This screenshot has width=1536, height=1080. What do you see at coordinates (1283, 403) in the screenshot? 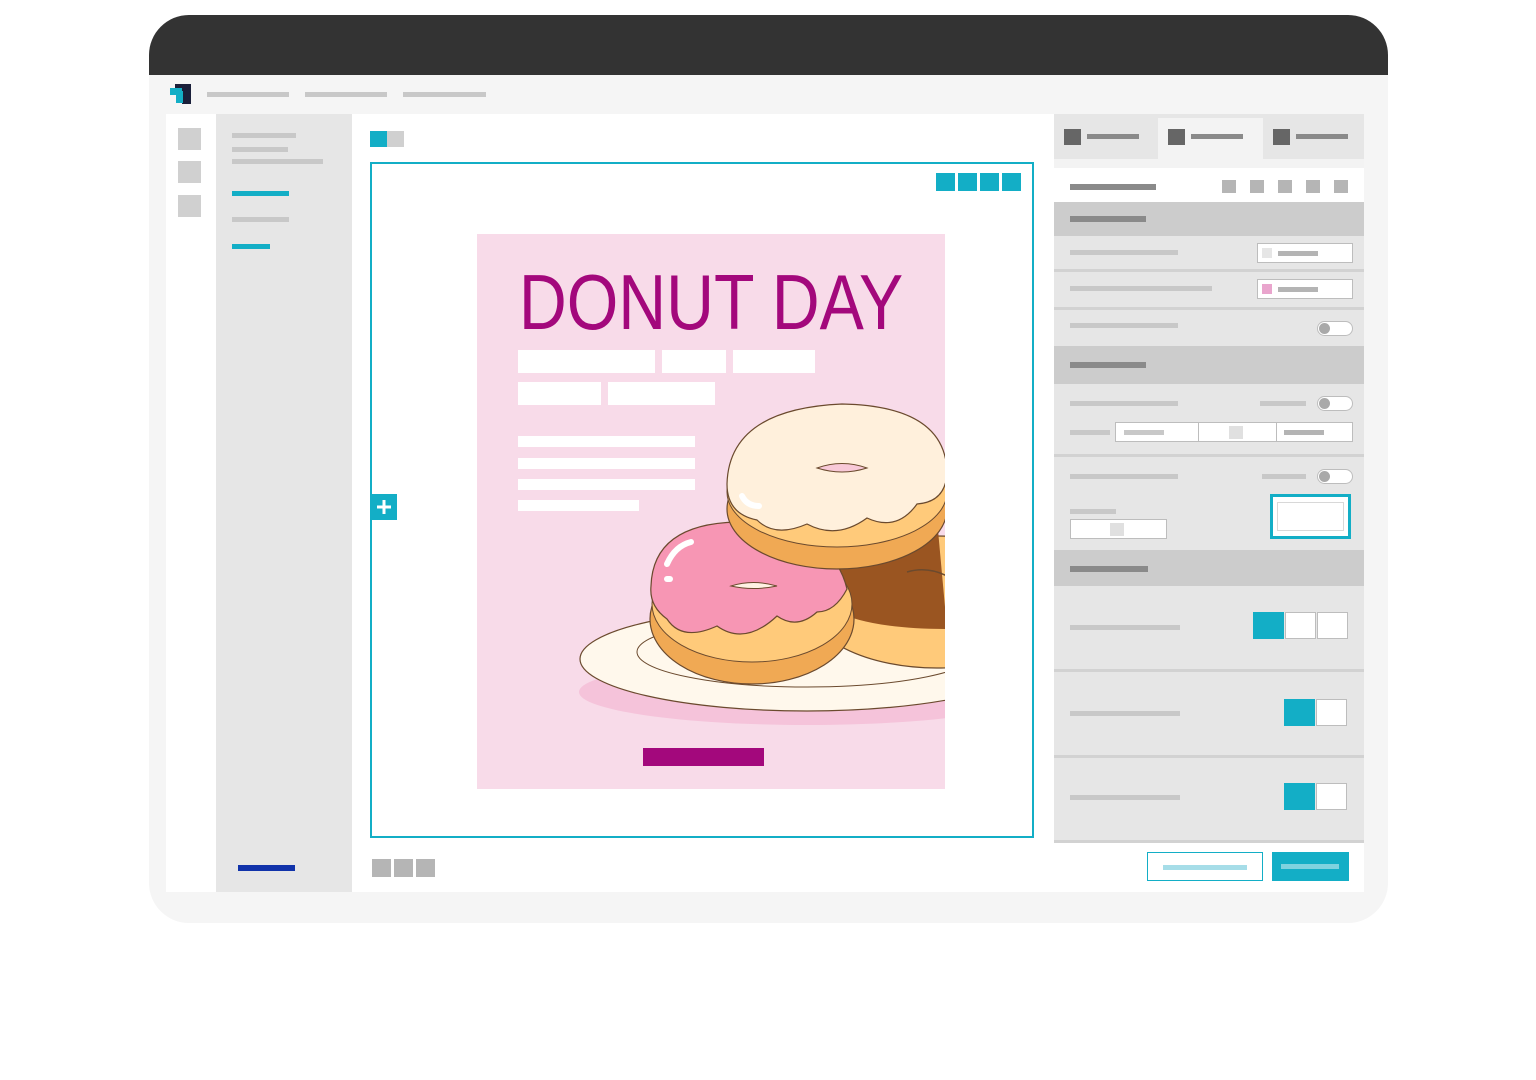
I see `property-hint` at bounding box center [1283, 403].